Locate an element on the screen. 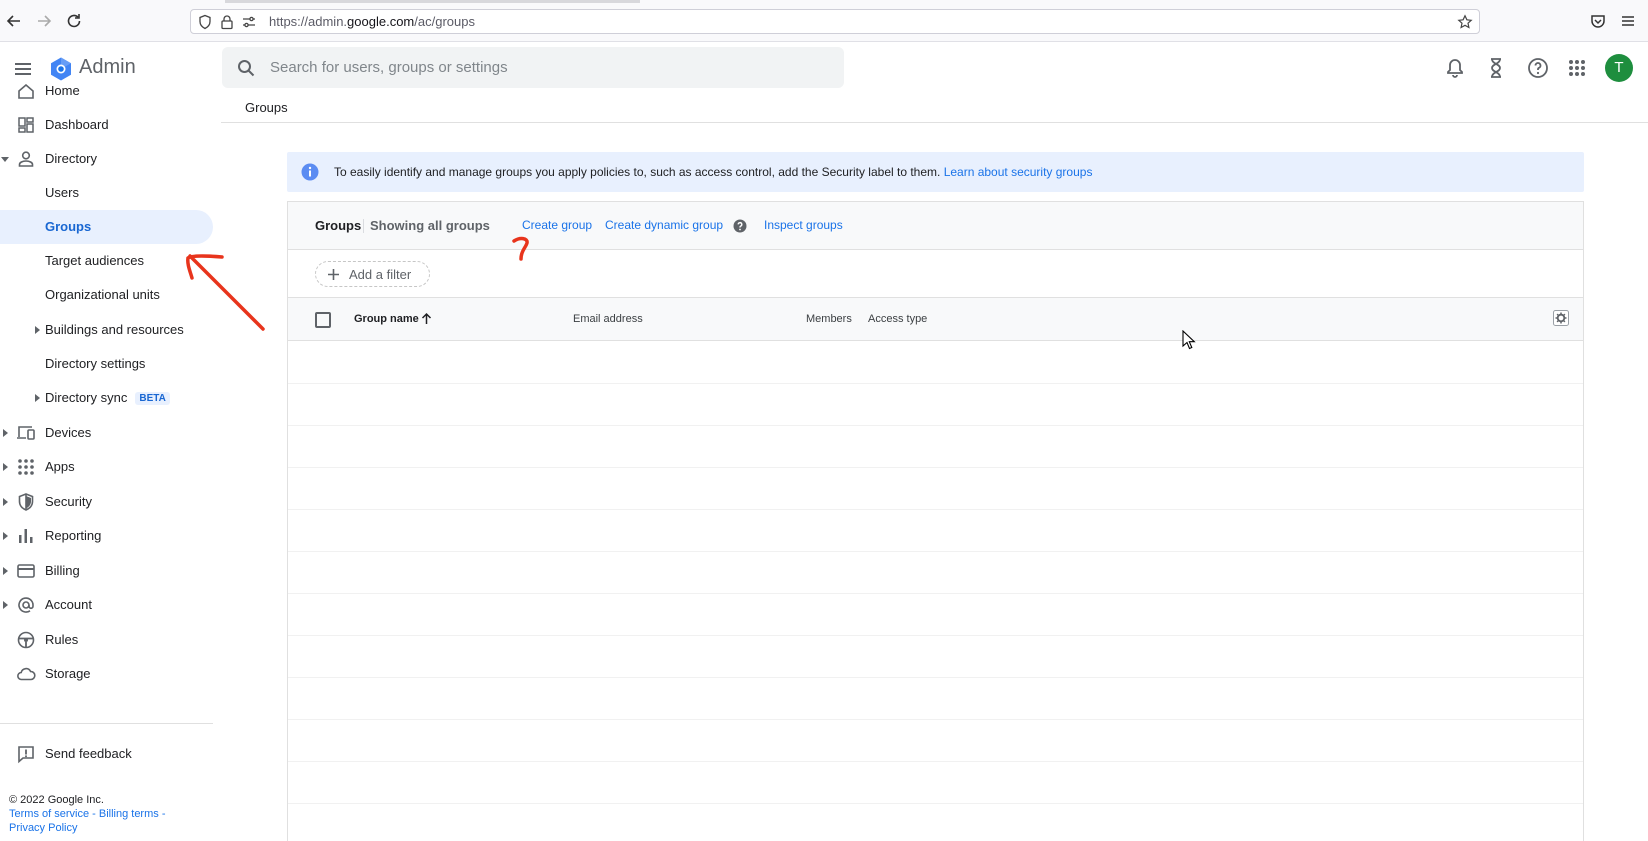  bookmark-star-icon is located at coordinates (1465, 22).